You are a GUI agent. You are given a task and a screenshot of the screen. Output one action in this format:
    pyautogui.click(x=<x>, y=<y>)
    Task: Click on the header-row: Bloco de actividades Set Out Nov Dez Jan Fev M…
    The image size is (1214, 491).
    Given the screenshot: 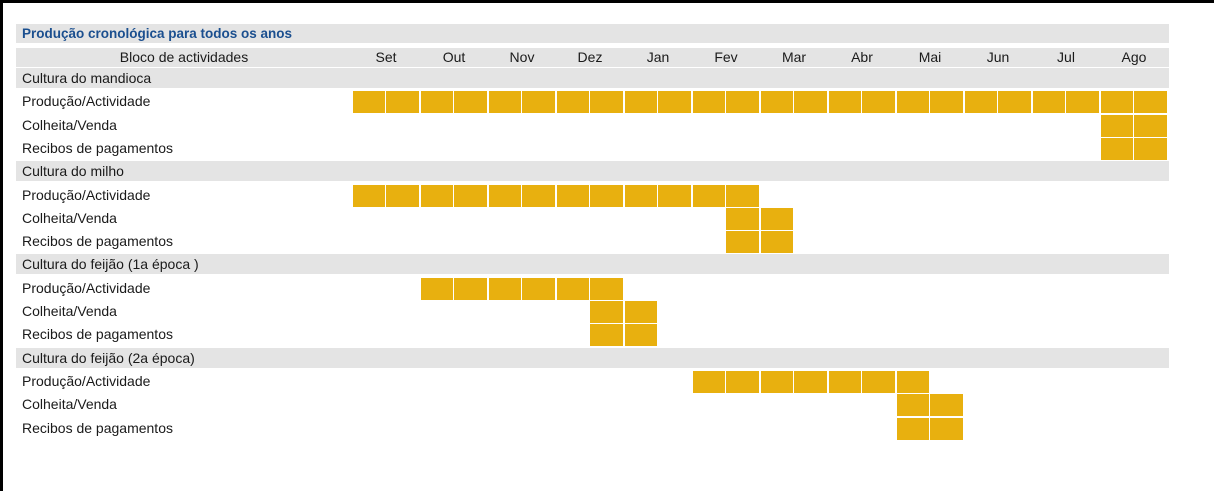 What is the action you would take?
    pyautogui.click(x=592, y=57)
    